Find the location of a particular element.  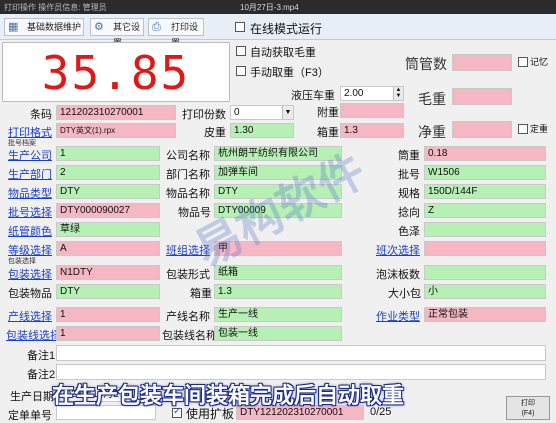

line-name-field: 生产一线 is located at coordinates (278, 314).